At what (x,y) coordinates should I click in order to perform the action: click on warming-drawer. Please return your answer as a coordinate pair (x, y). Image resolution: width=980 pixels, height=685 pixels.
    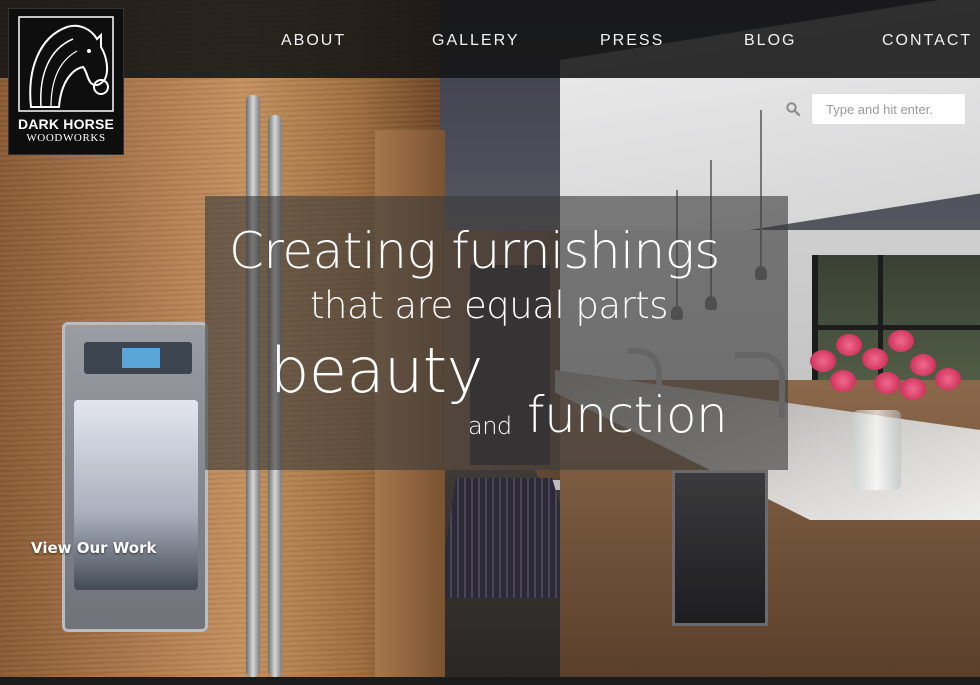
    Looking at the image, I should click on (720, 548).